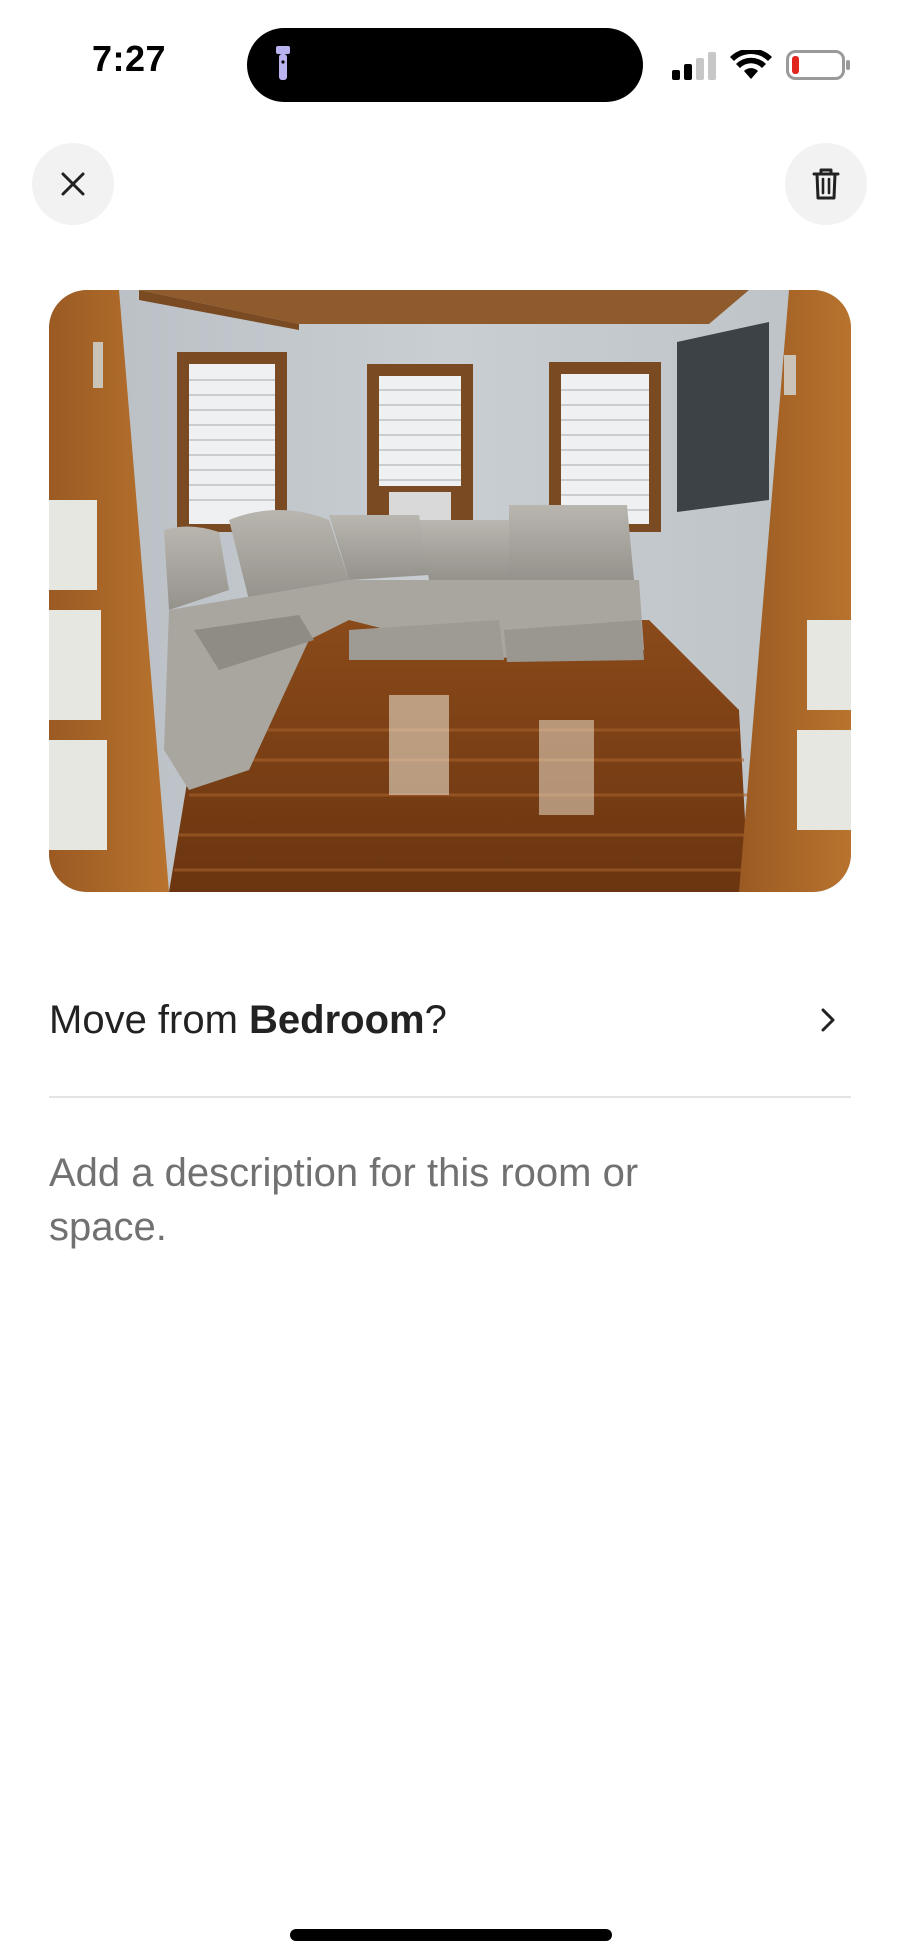  Describe the element at coordinates (751, 64) in the screenshot. I see `wifi-icon` at that location.